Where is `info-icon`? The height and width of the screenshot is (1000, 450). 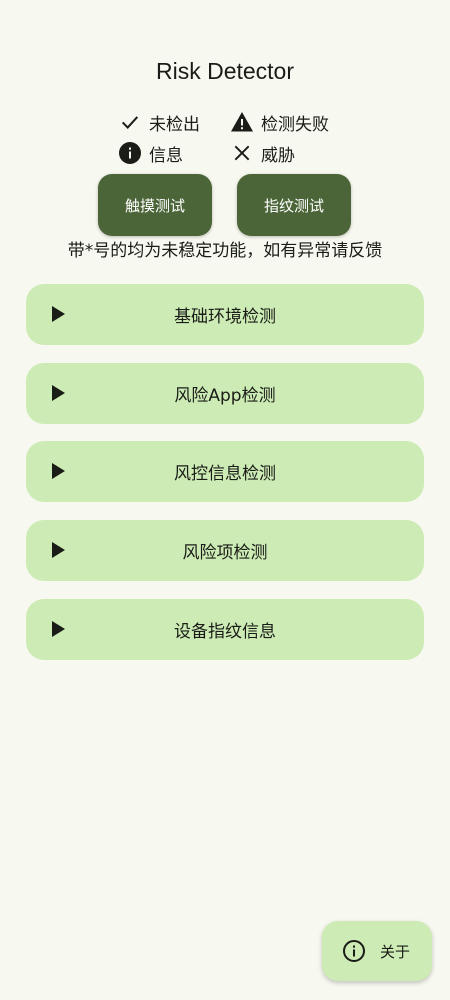
info-icon is located at coordinates (130, 153).